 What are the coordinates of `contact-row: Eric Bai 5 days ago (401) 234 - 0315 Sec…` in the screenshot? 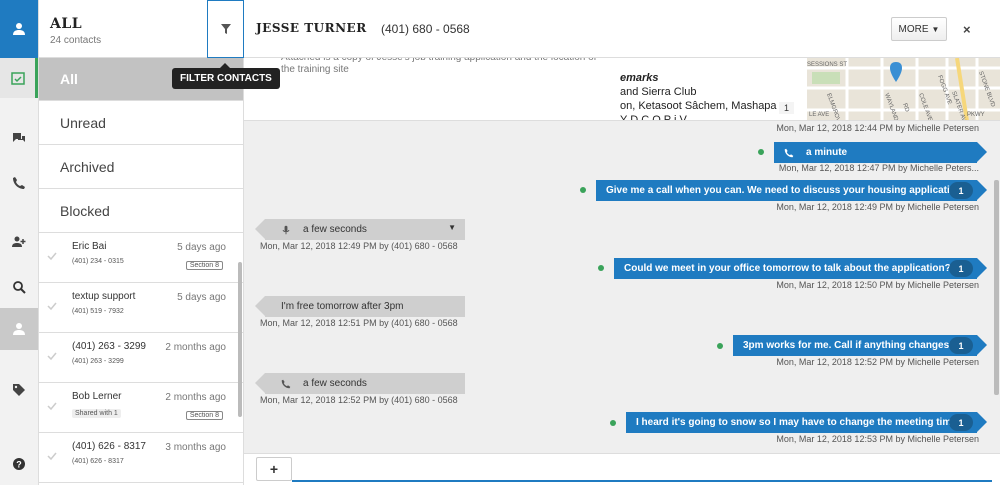 It's located at (141, 258).